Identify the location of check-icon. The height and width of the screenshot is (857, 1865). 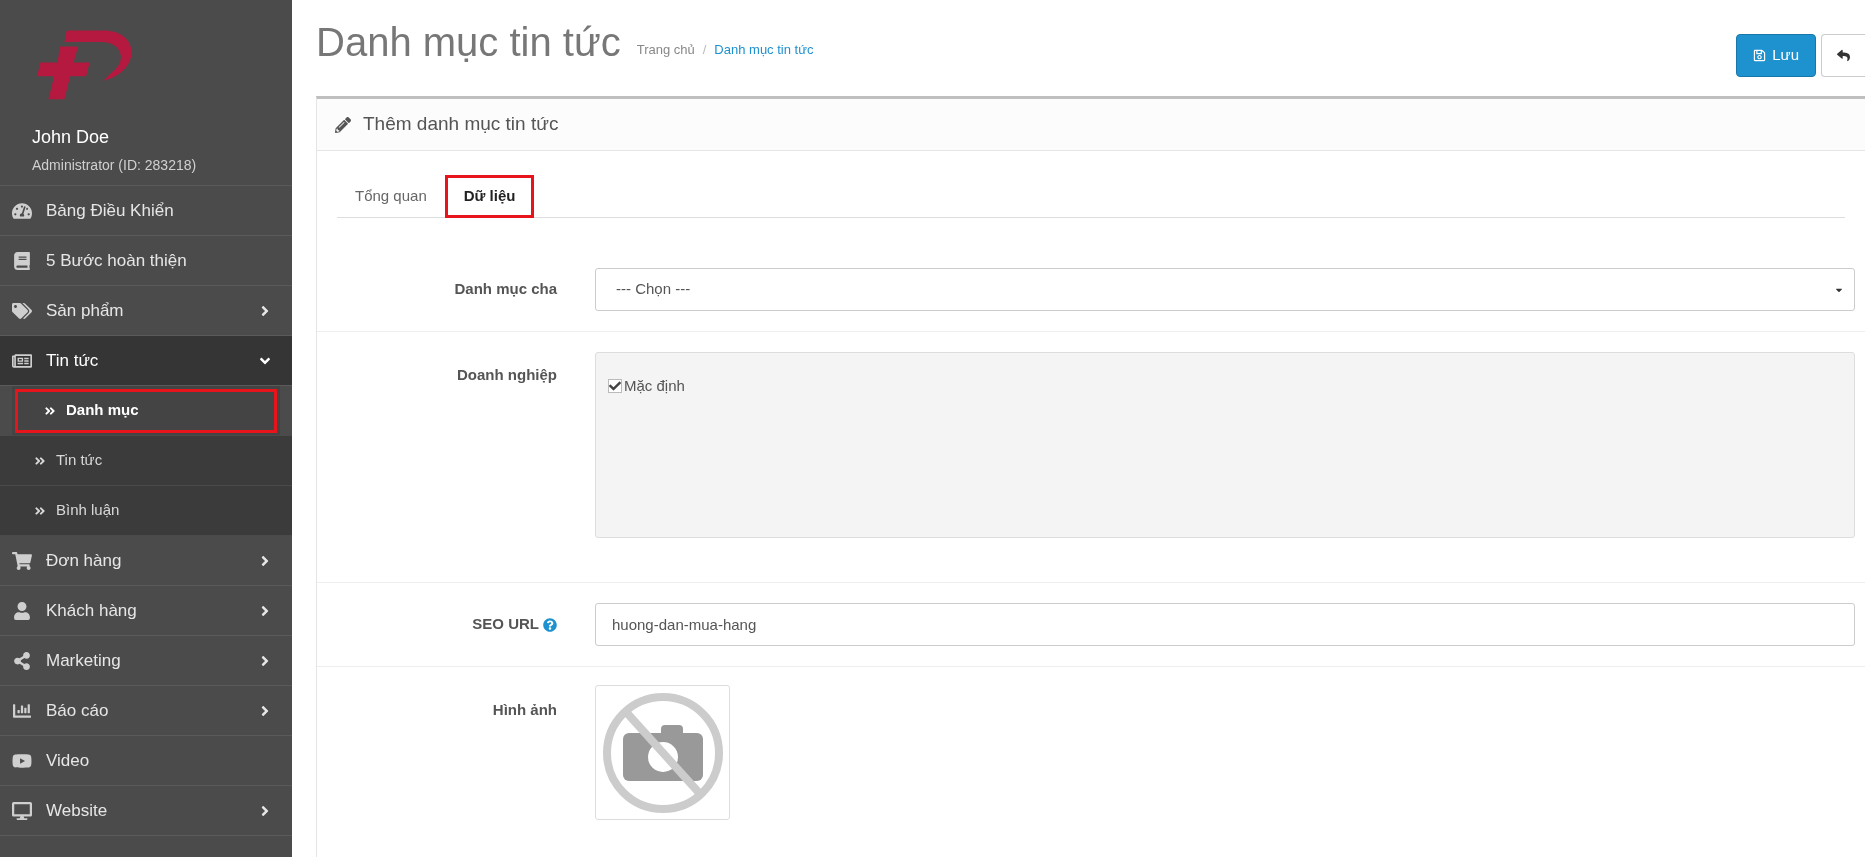
(615, 386).